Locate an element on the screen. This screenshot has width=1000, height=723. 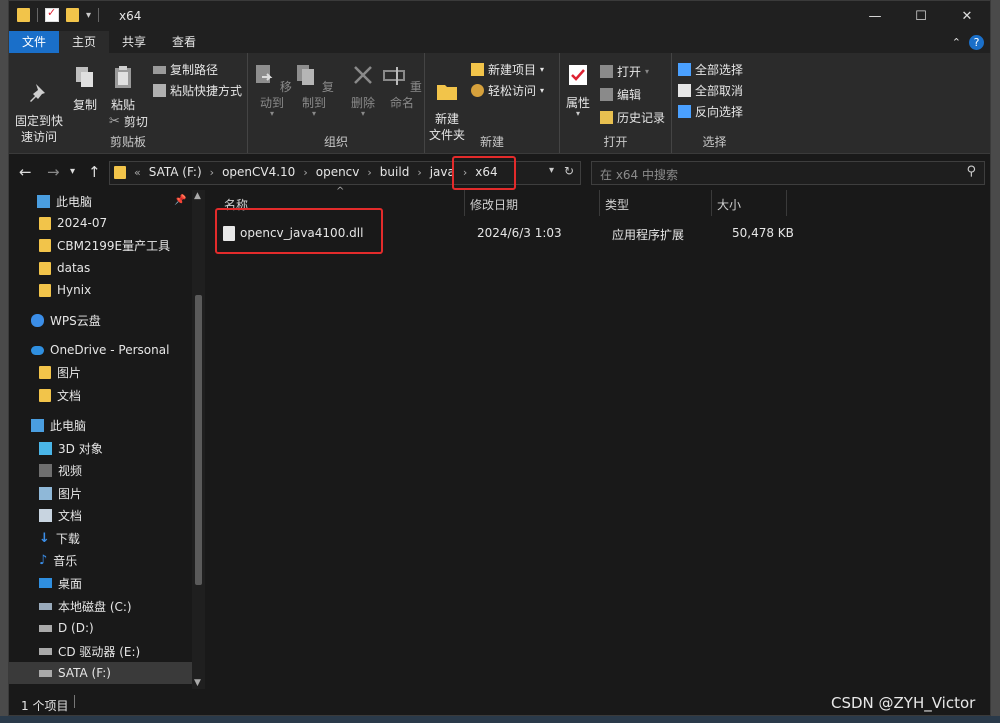
breadcrumb-item: SATA (F:) is located at coordinates (175, 172).